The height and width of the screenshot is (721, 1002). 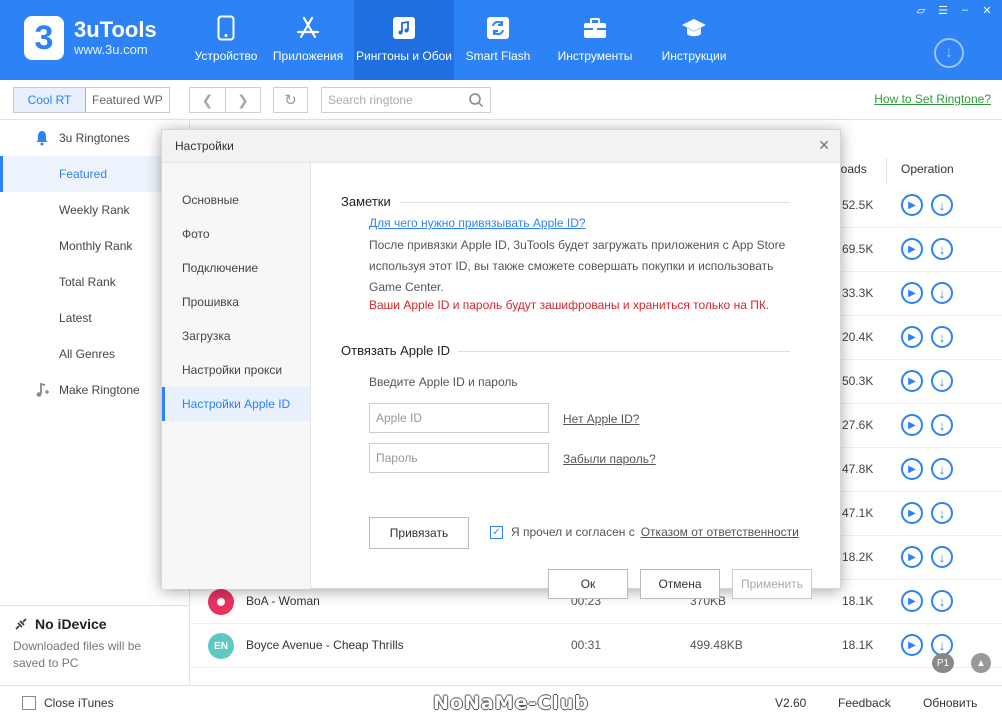 What do you see at coordinates (498, 56) in the screenshot?
I see `nav-smart-flash-label: Smart Flash` at bounding box center [498, 56].